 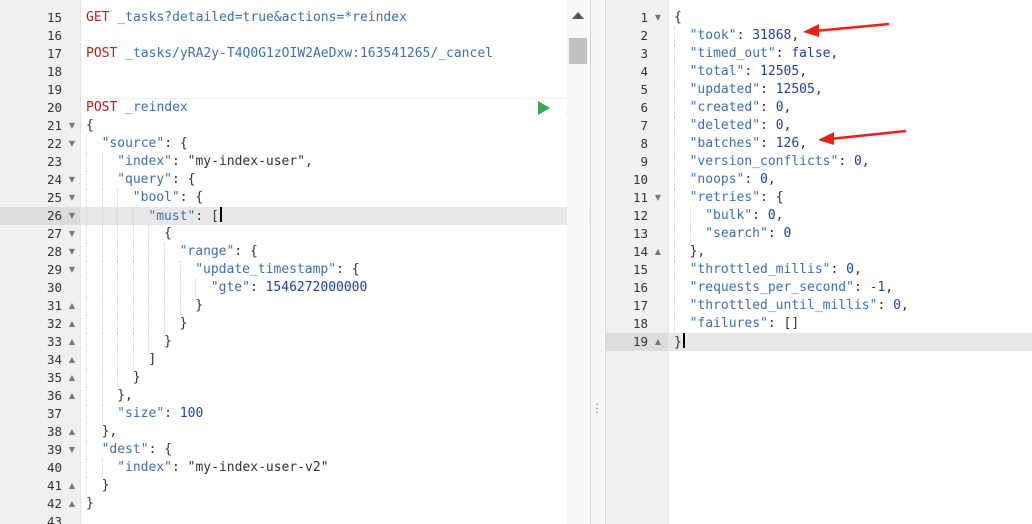 I want to click on code-text: "gte": 1546272000000, so click(x=289, y=288).